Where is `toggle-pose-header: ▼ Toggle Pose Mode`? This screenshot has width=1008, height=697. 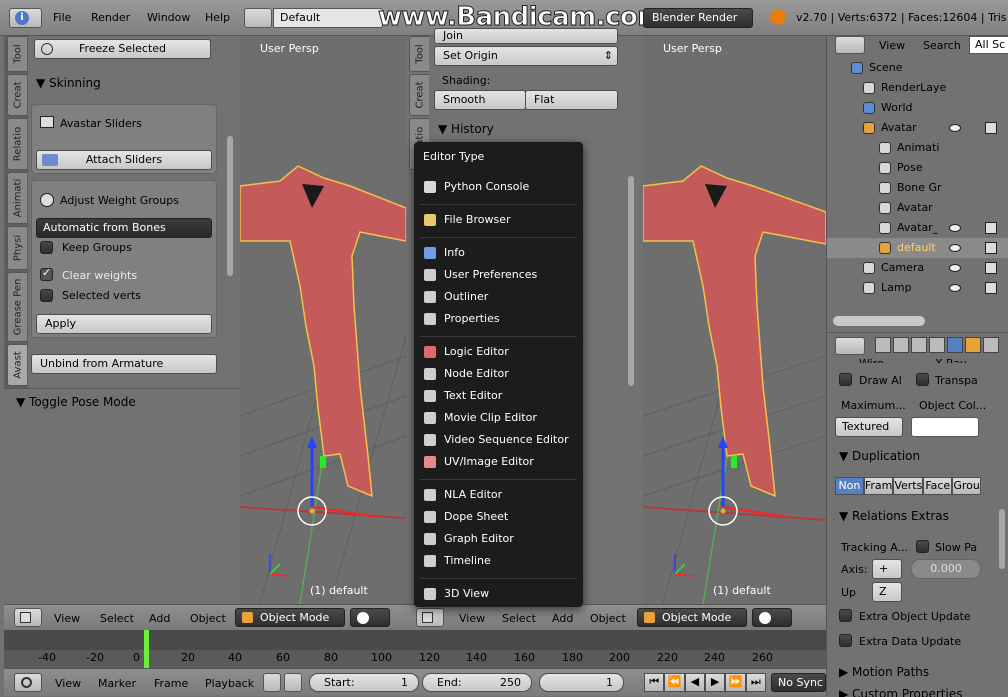
toggle-pose-header: ▼ Toggle Pose Mode is located at coordinates (76, 402).